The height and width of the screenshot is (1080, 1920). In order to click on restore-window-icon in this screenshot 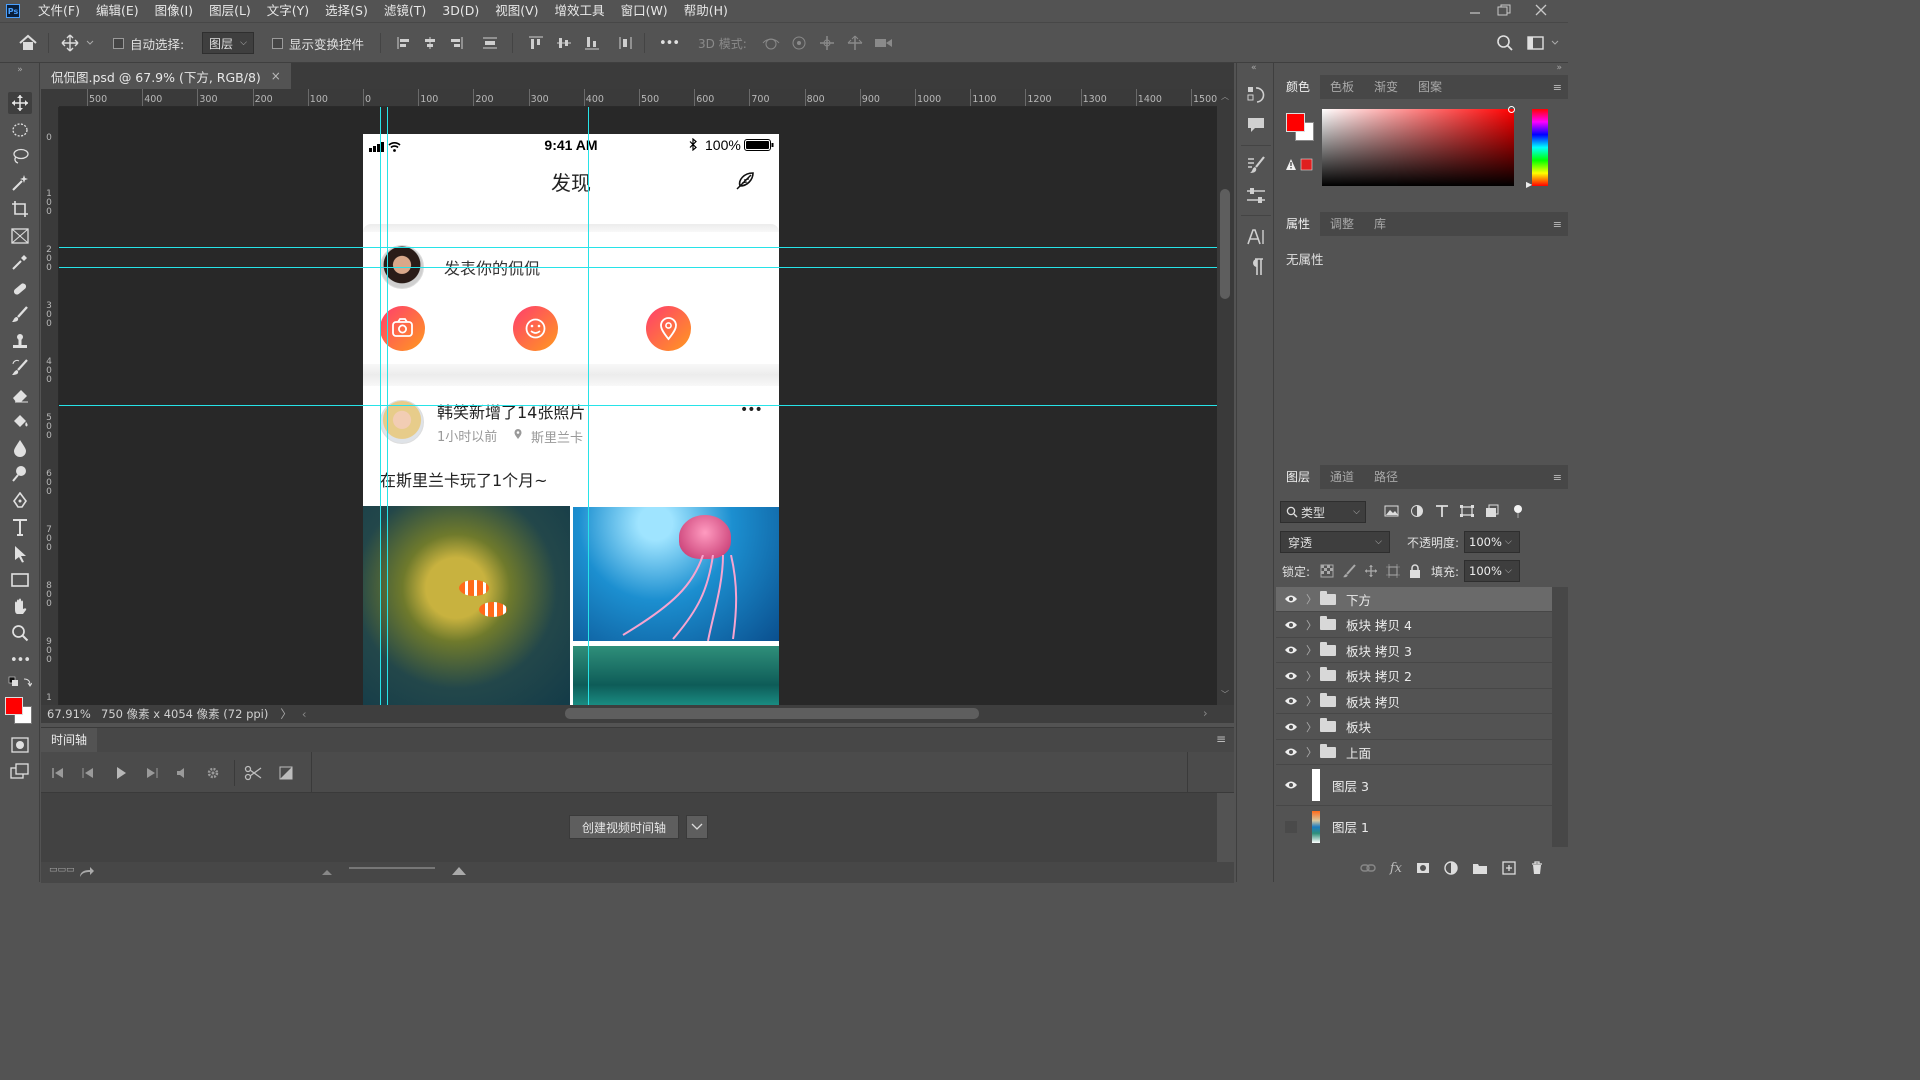, I will do `click(1504, 10)`.